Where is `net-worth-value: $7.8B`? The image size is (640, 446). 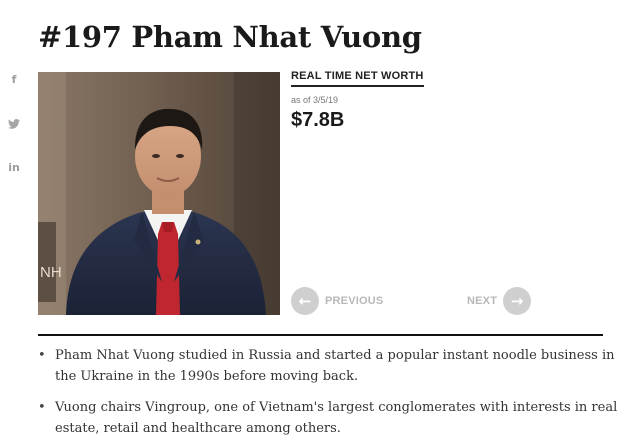
net-worth-value: $7.8B is located at coordinates (318, 120).